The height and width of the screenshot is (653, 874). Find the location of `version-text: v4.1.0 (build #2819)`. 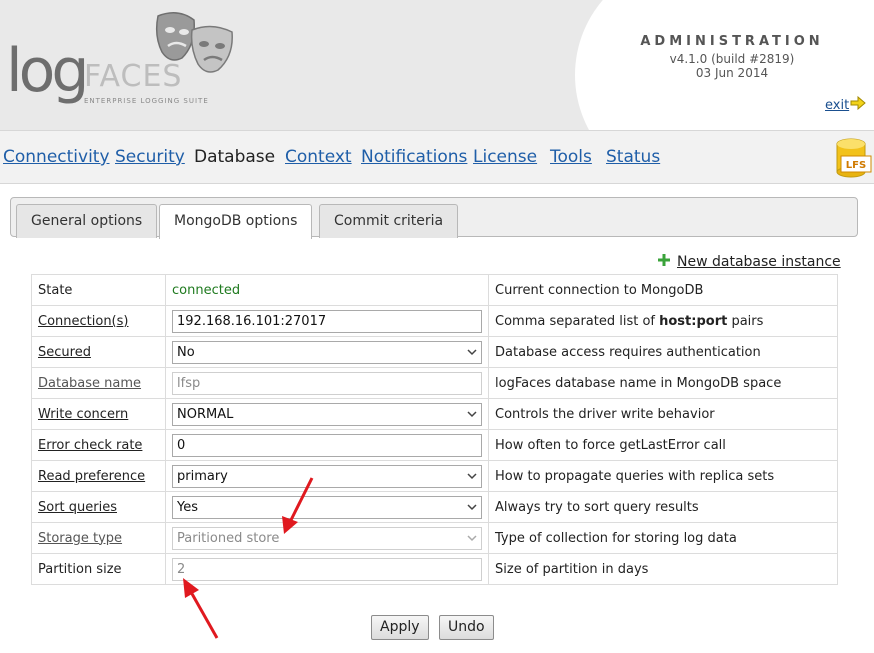

version-text: v4.1.0 (build #2819) is located at coordinates (732, 59).